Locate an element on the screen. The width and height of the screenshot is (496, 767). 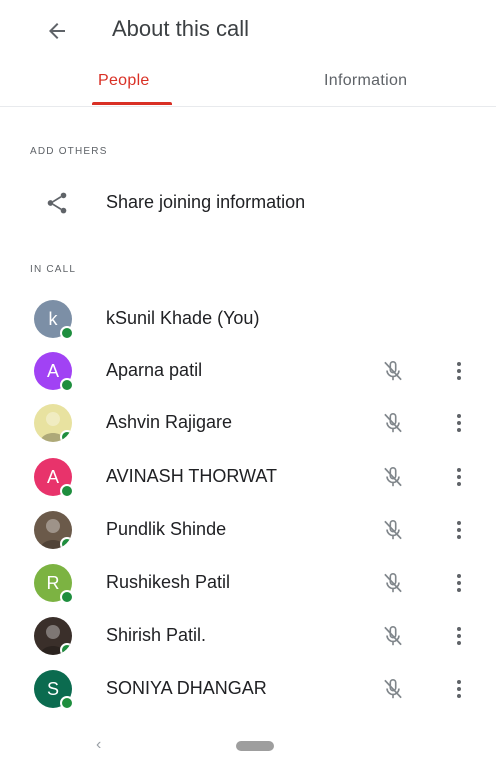
tab-people: People is located at coordinates (124, 81).